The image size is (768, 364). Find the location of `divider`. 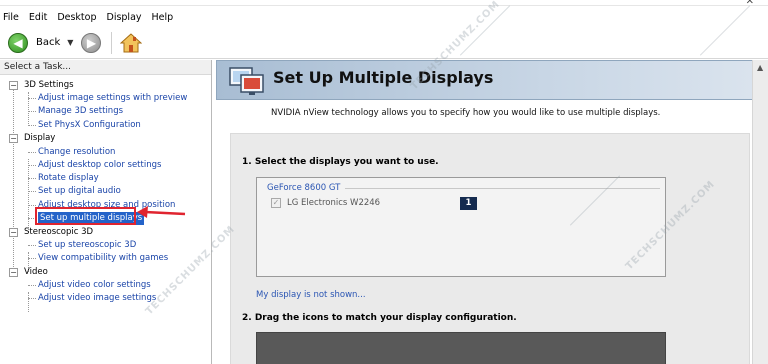

divider is located at coordinates (502, 188).